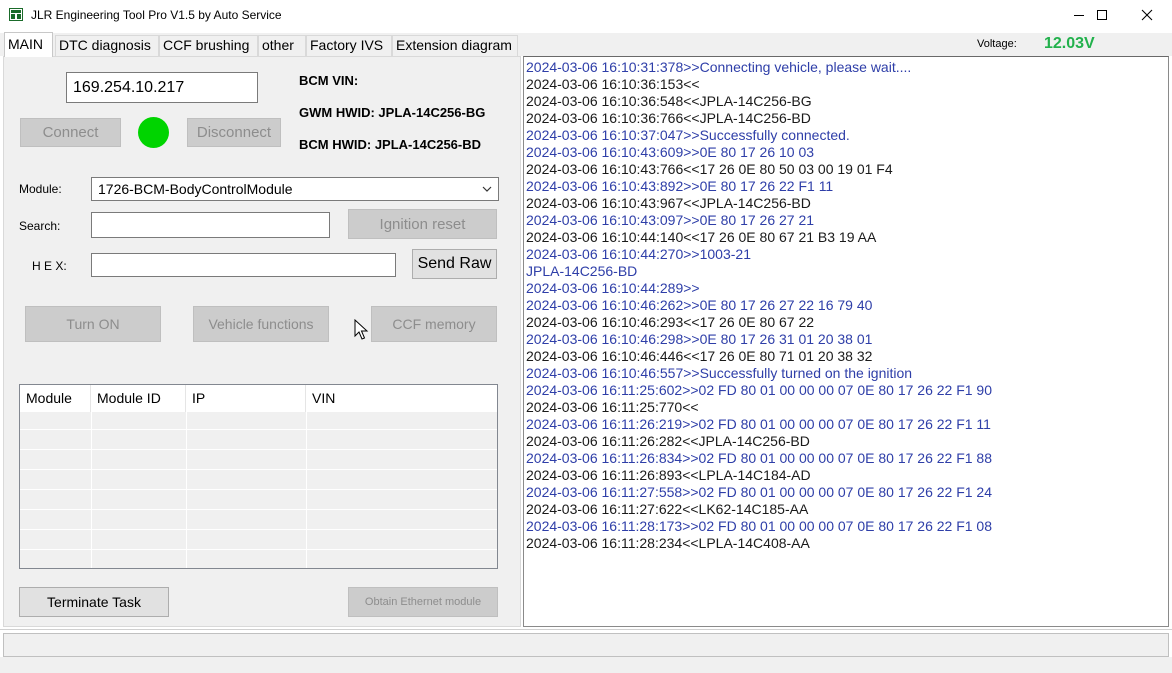 Image resolution: width=1172 pixels, height=673 pixels. What do you see at coordinates (401, 398) in the screenshot?
I see `column-header-vin: VIN` at bounding box center [401, 398].